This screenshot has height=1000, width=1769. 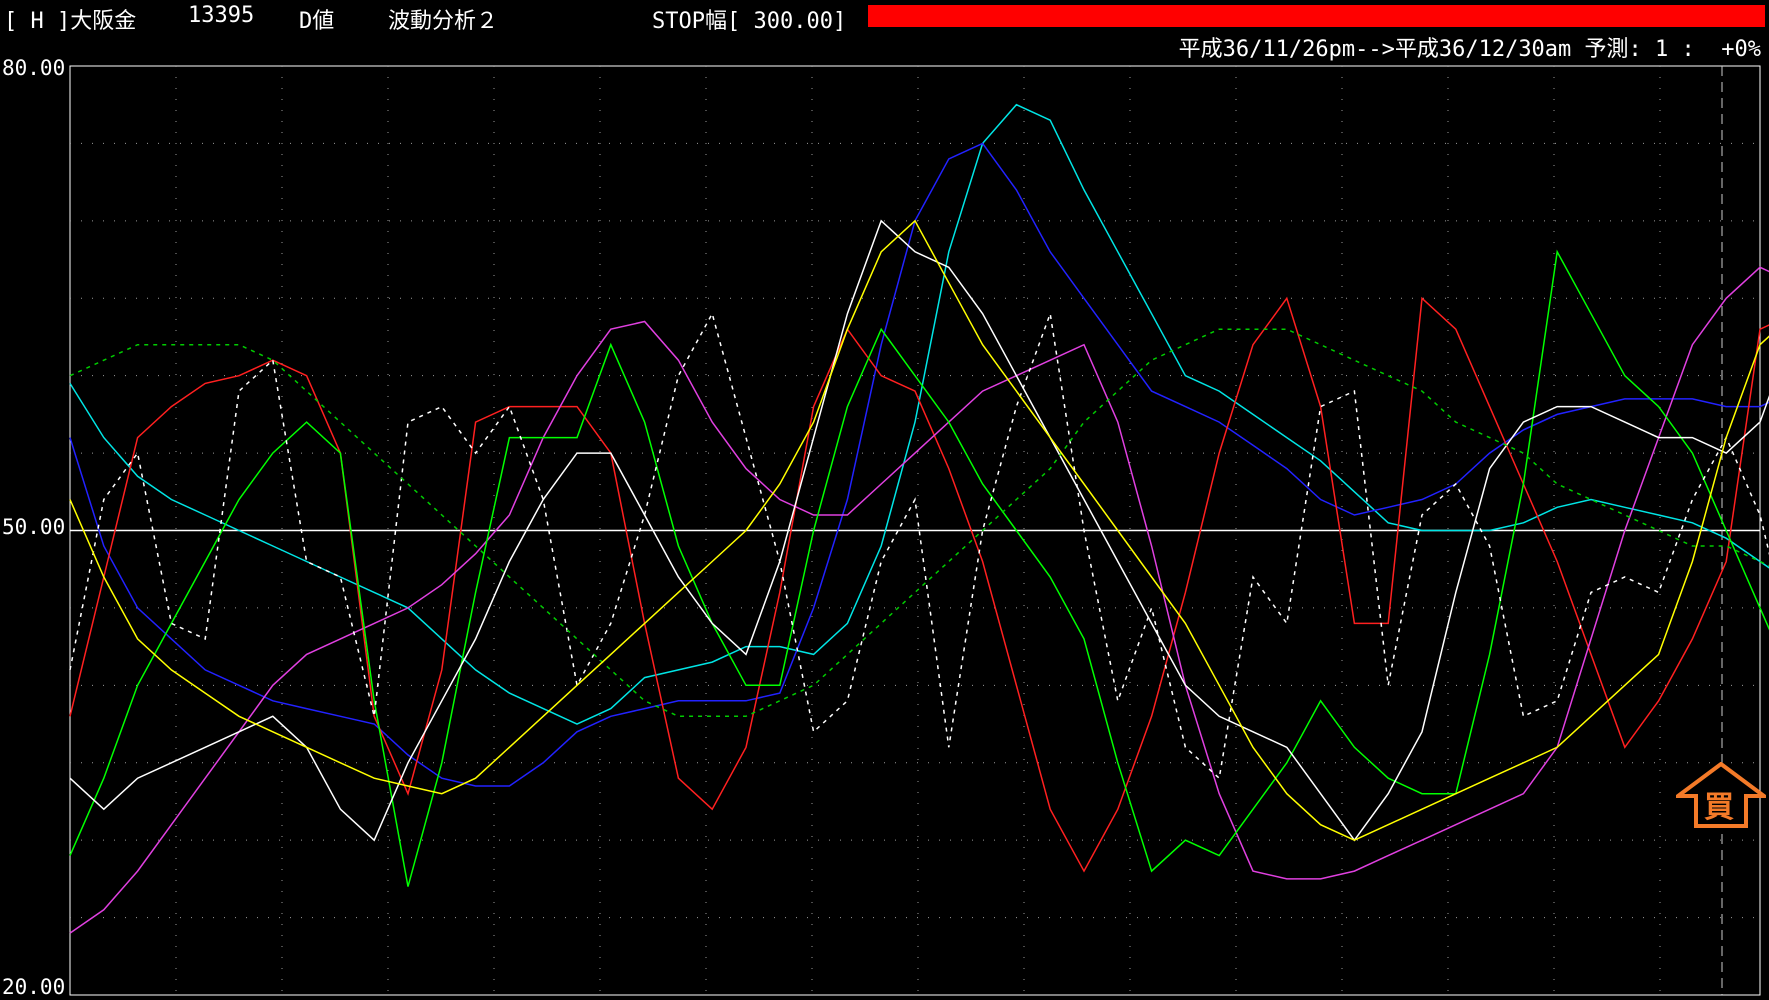 I want to click on buy-signal-label: 買, so click(x=1719, y=807).